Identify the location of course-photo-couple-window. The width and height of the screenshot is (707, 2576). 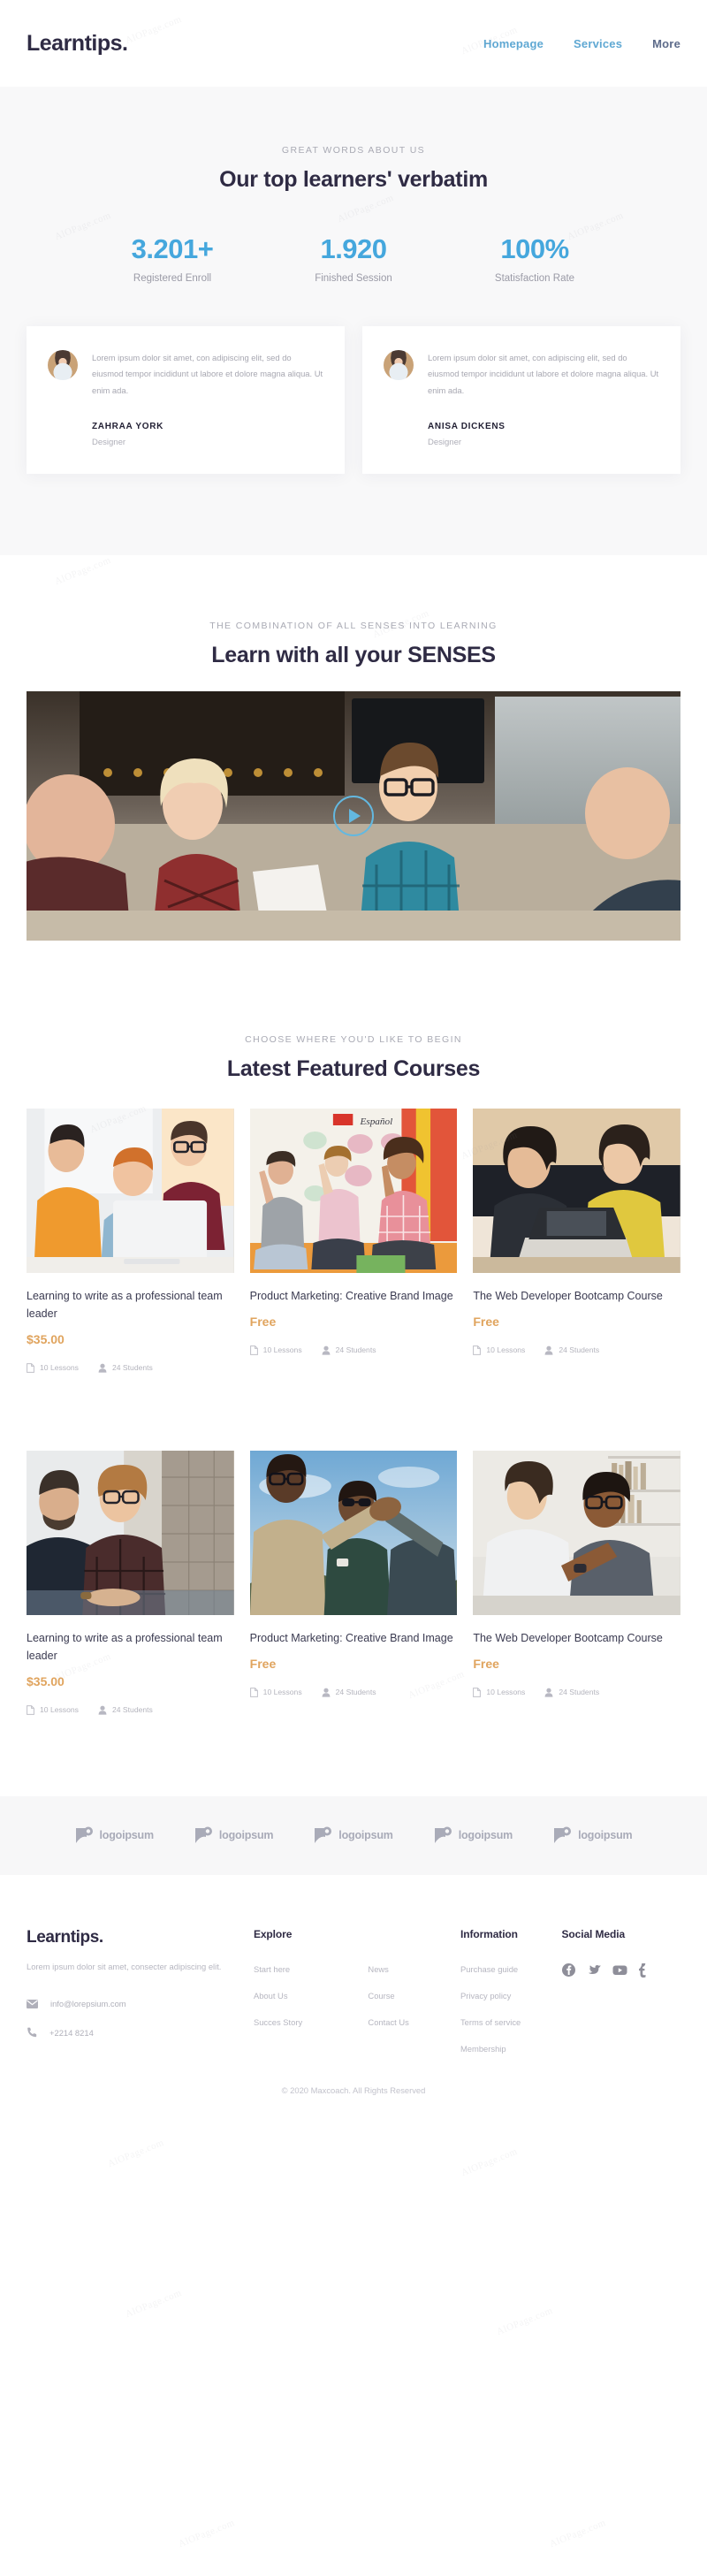
(130, 1532).